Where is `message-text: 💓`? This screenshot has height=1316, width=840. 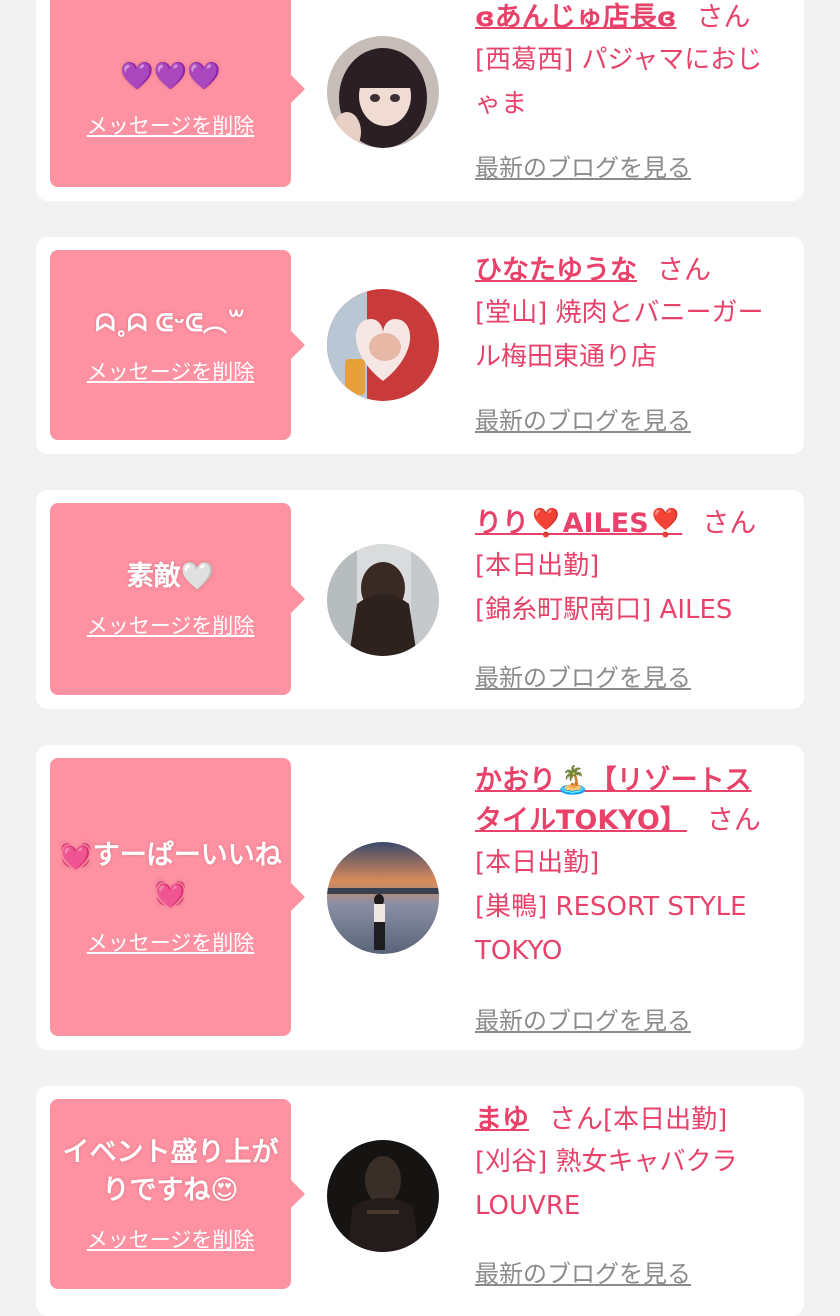
message-text: 💓 is located at coordinates (170, 893).